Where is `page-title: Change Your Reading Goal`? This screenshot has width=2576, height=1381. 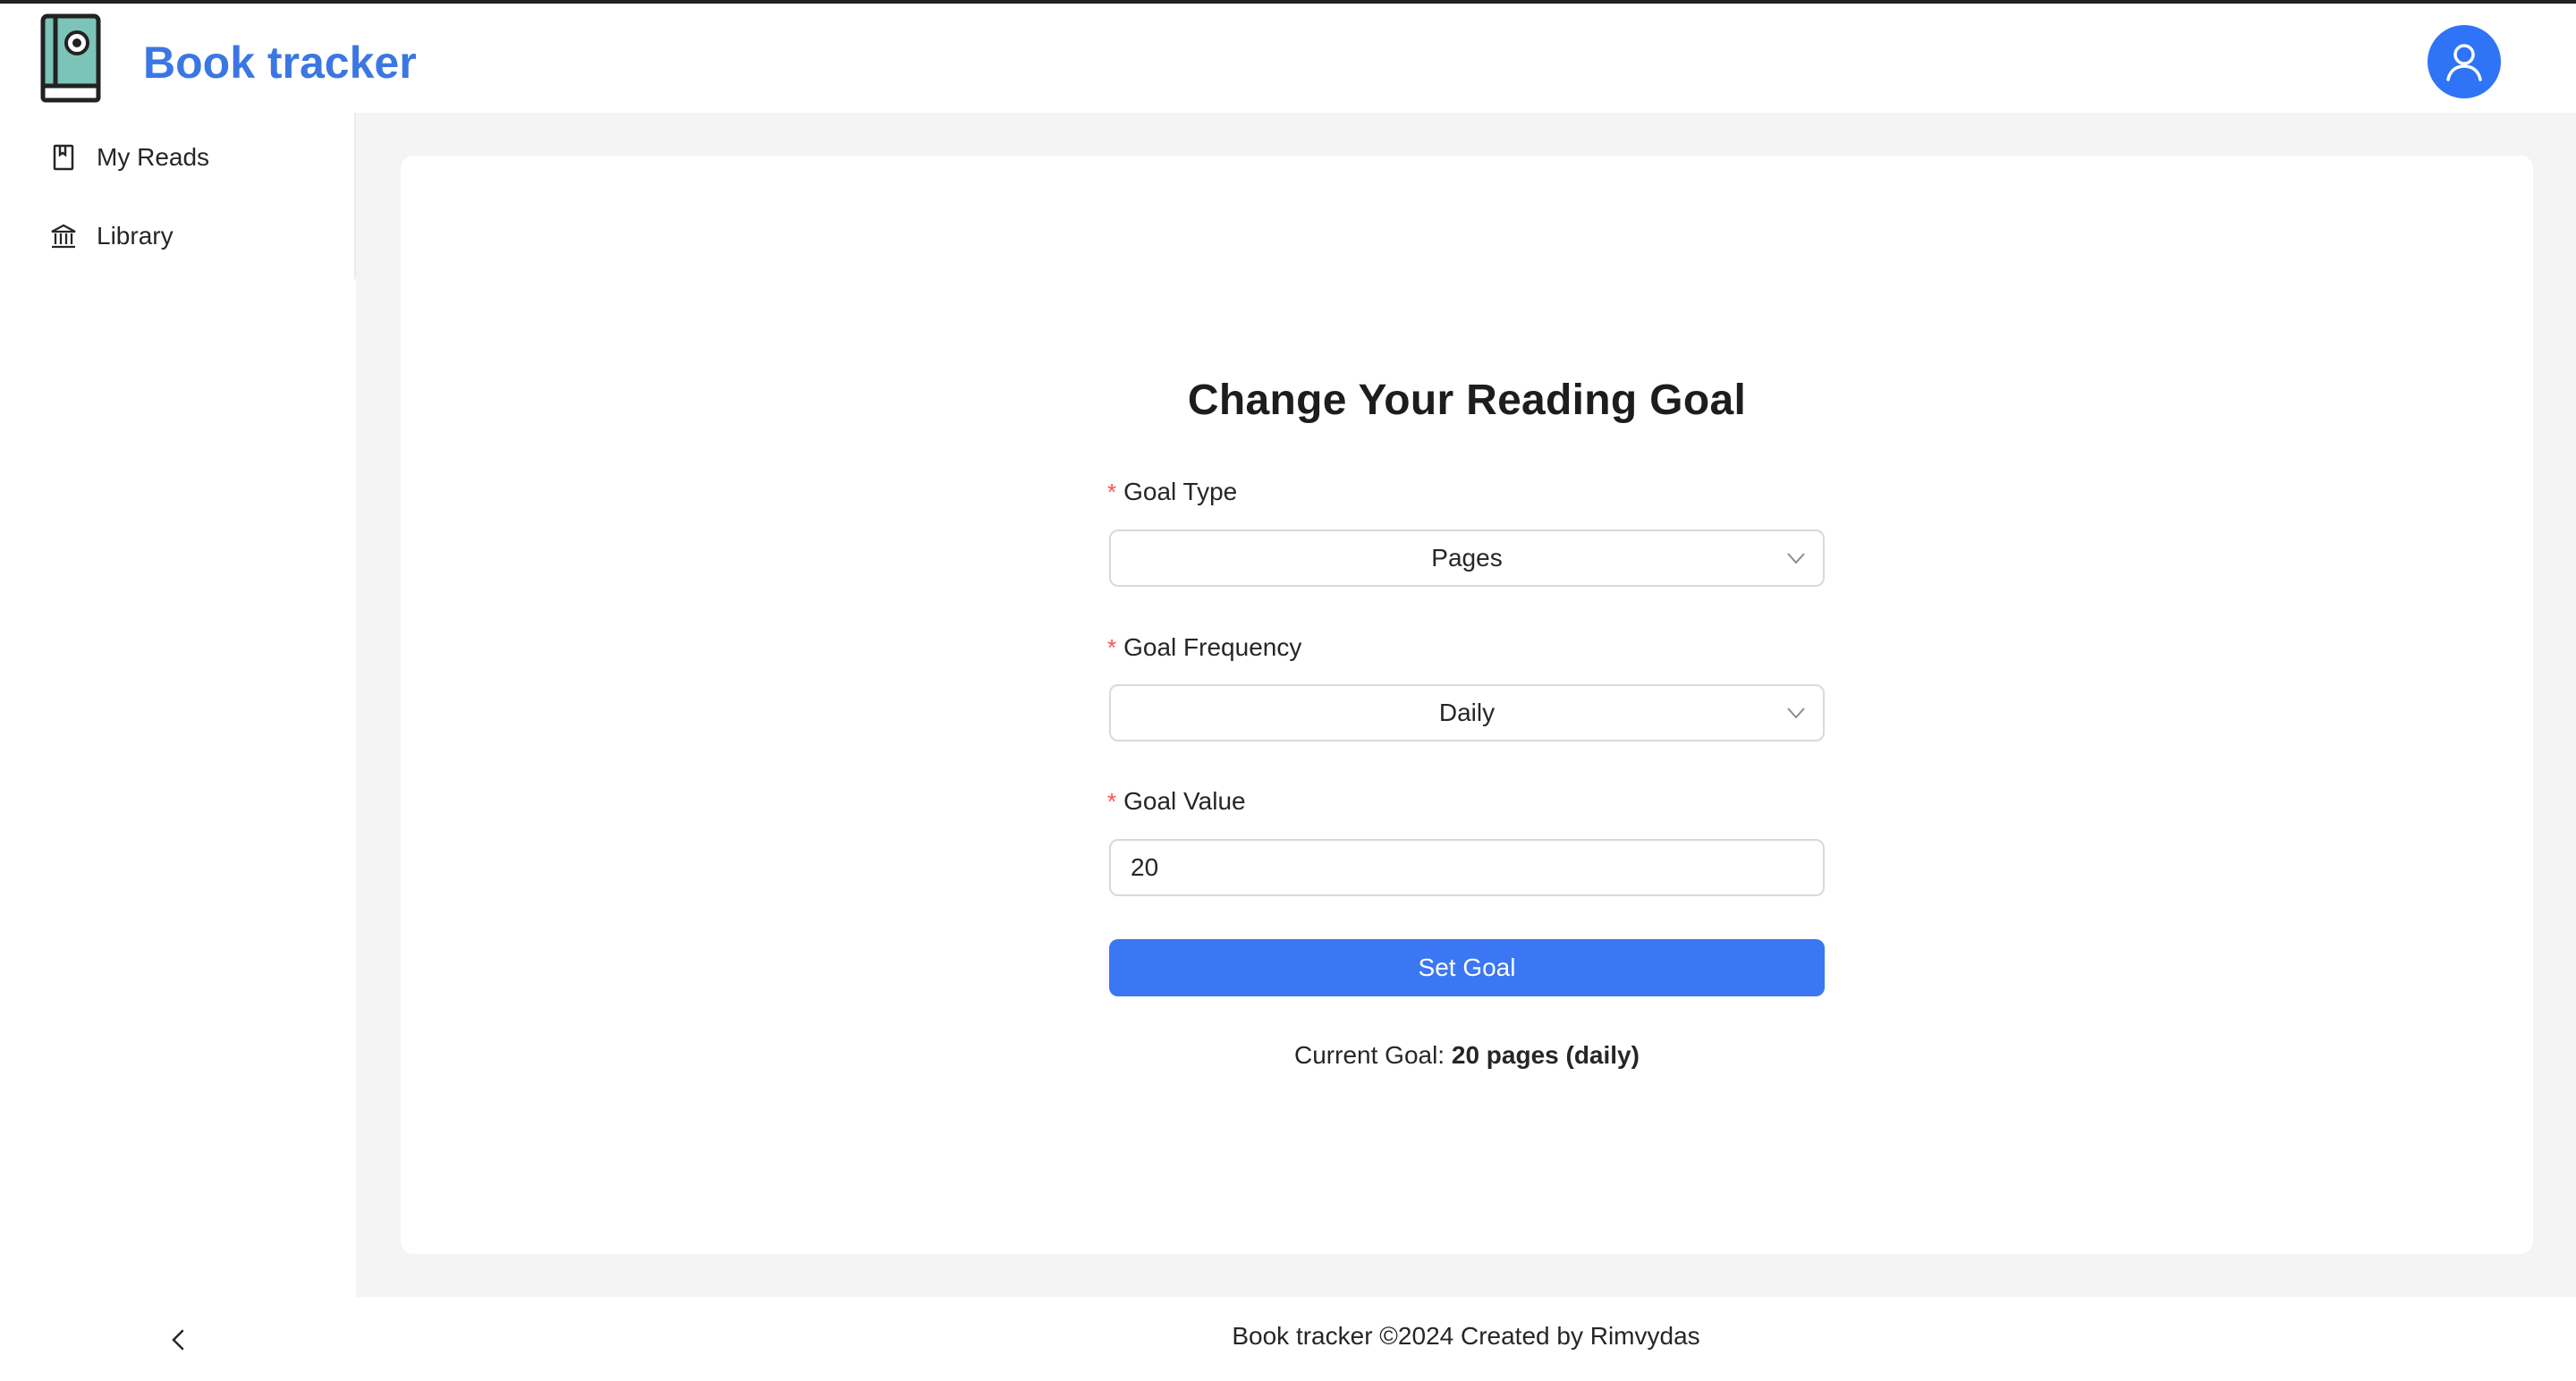 page-title: Change Your Reading Goal is located at coordinates (1467, 400).